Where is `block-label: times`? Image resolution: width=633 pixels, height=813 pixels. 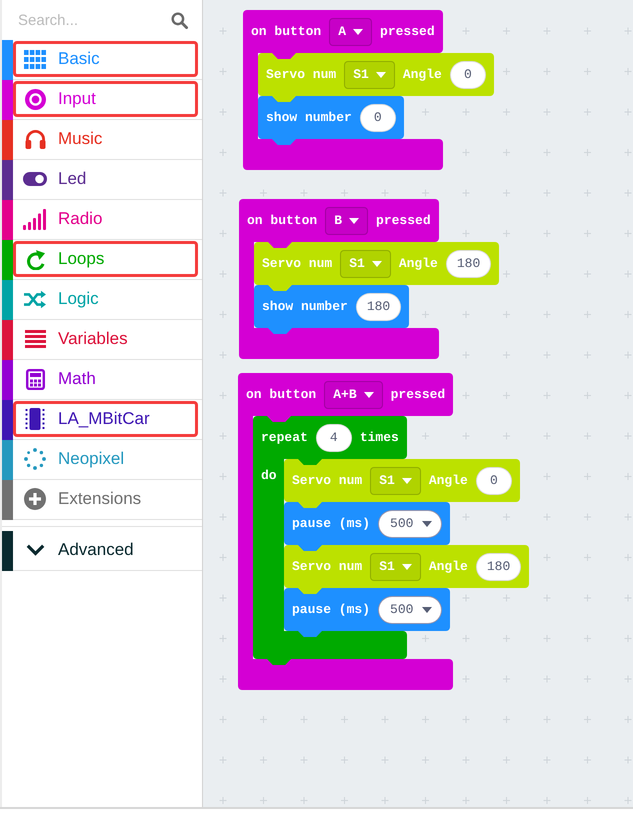
block-label: times is located at coordinates (379, 437).